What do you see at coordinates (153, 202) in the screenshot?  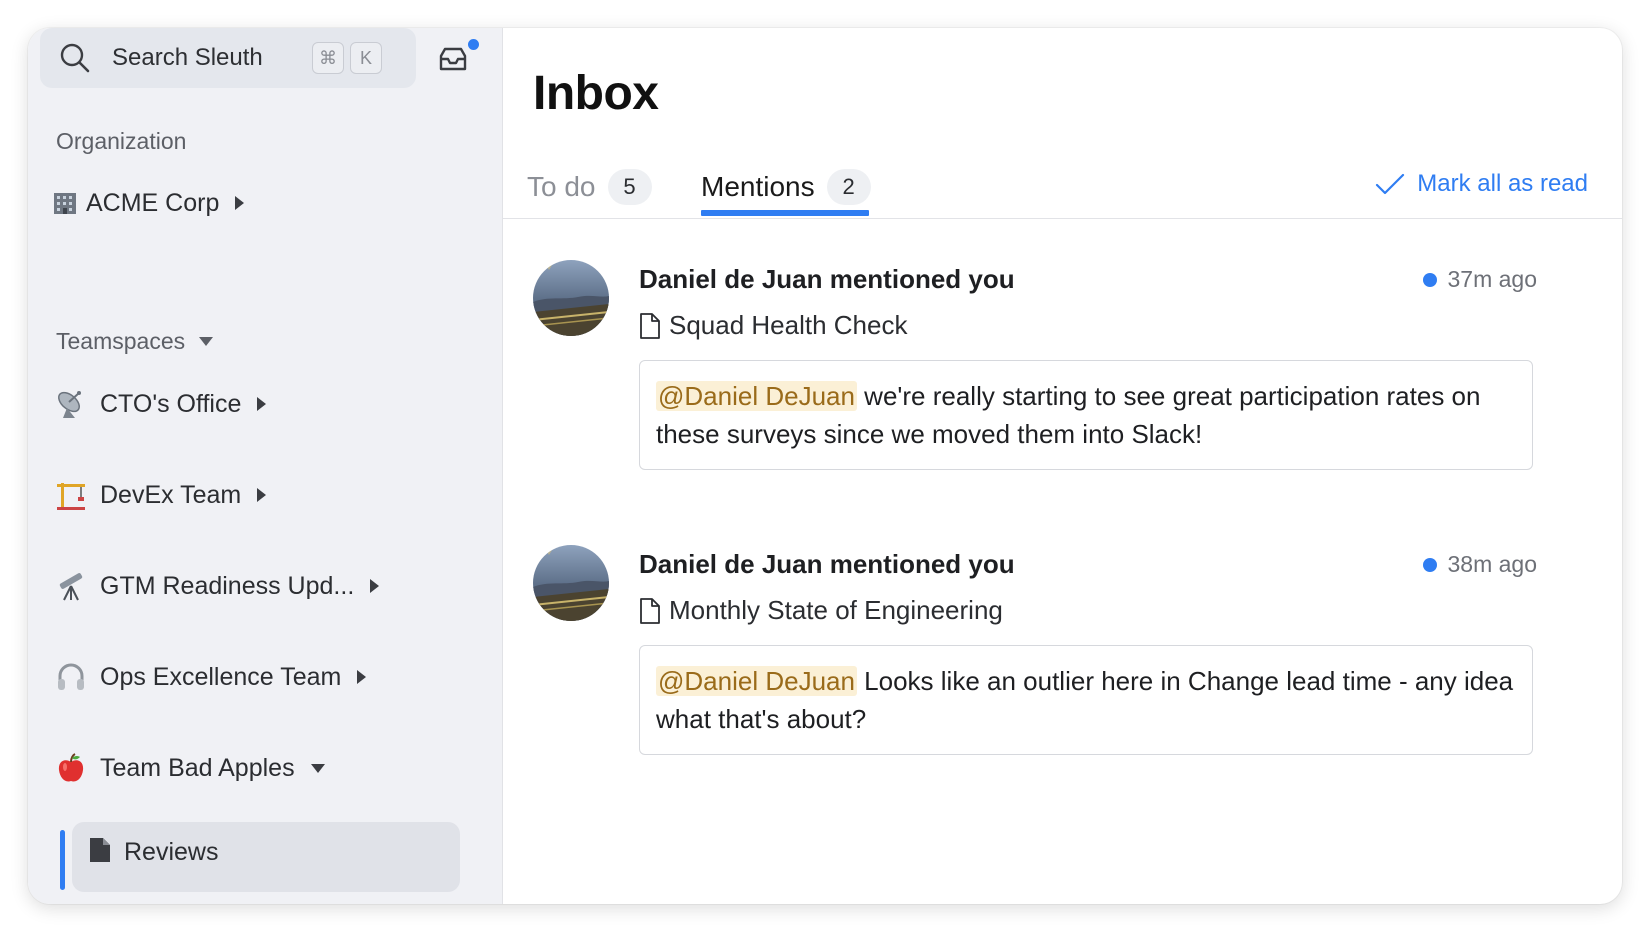 I see `sidebar-item-label: ACME Corp` at bounding box center [153, 202].